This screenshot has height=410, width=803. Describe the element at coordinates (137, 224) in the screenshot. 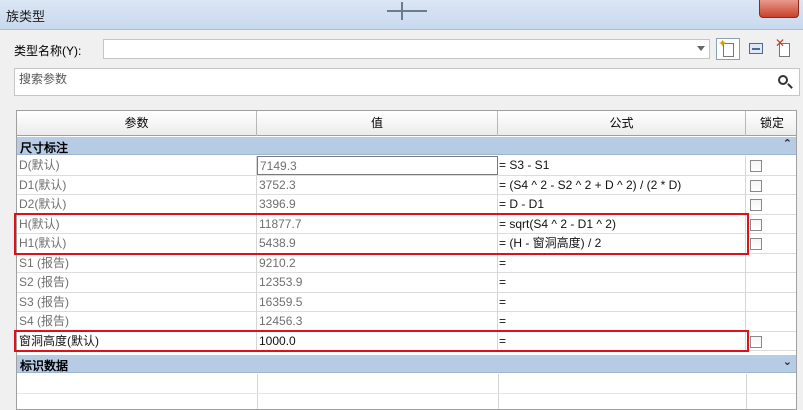

I see `param-name: H(默认)` at that location.